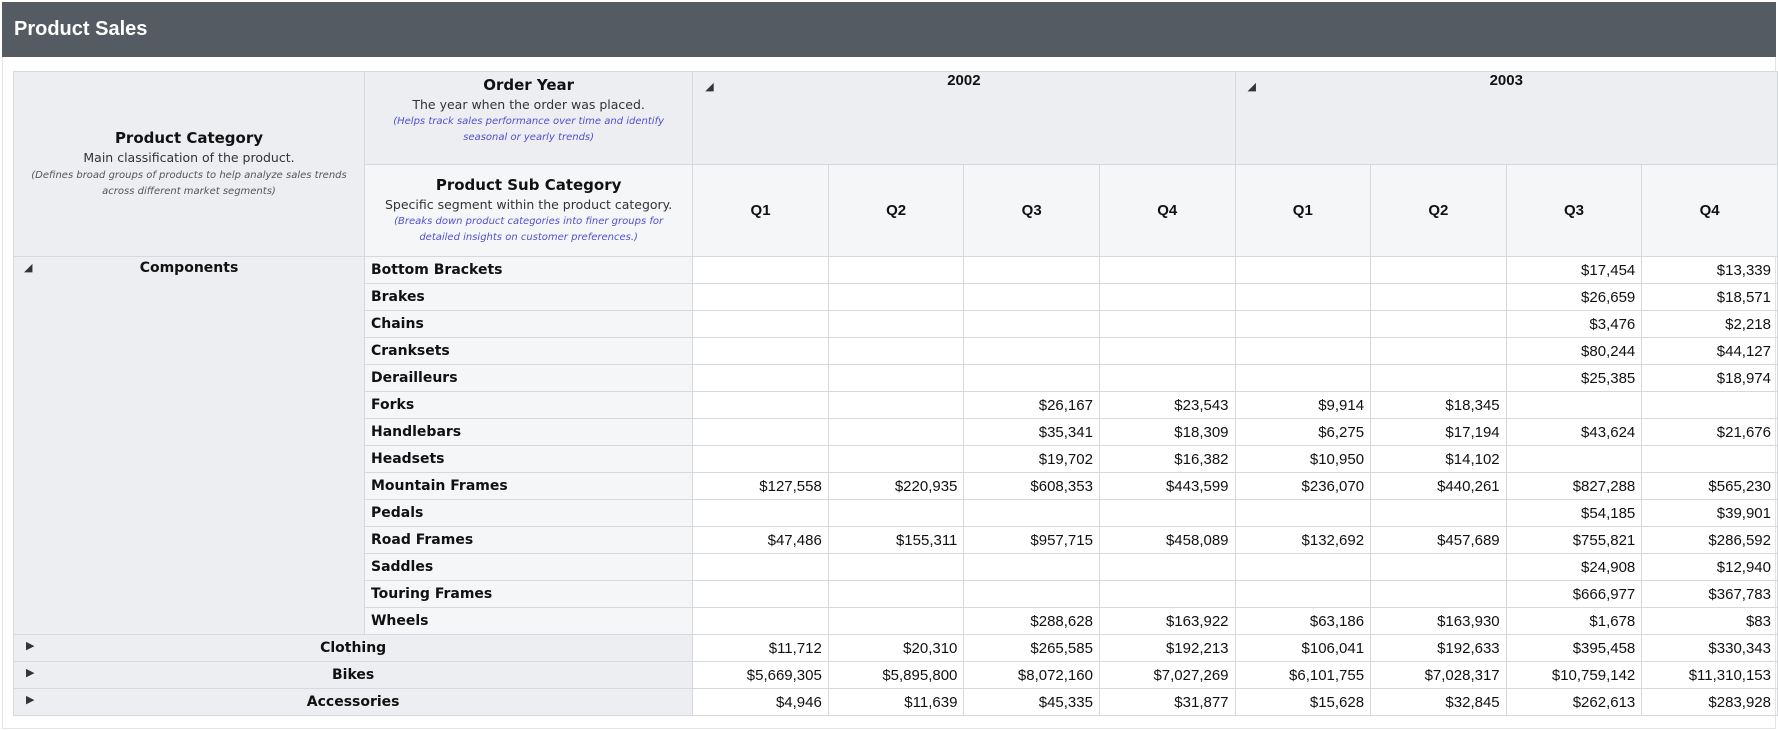  What do you see at coordinates (1303, 648) in the screenshot?
I see `value-cell: $106,041` at bounding box center [1303, 648].